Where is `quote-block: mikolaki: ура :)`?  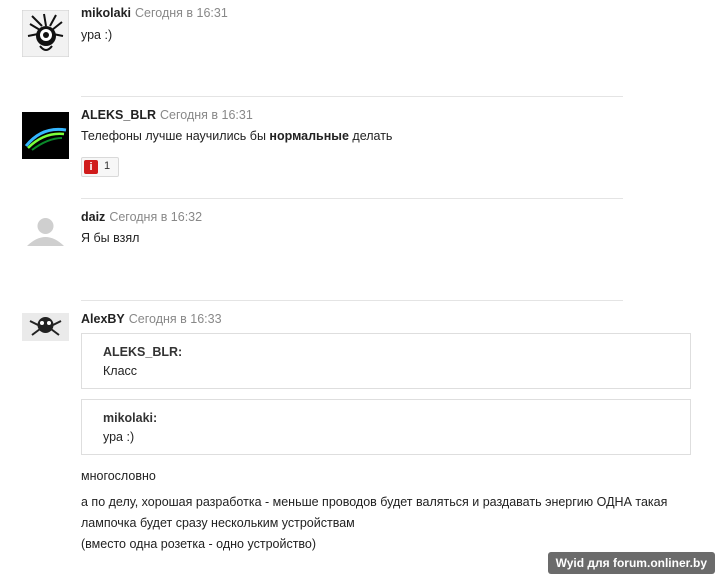 quote-block: mikolaki: ура :) is located at coordinates (386, 427).